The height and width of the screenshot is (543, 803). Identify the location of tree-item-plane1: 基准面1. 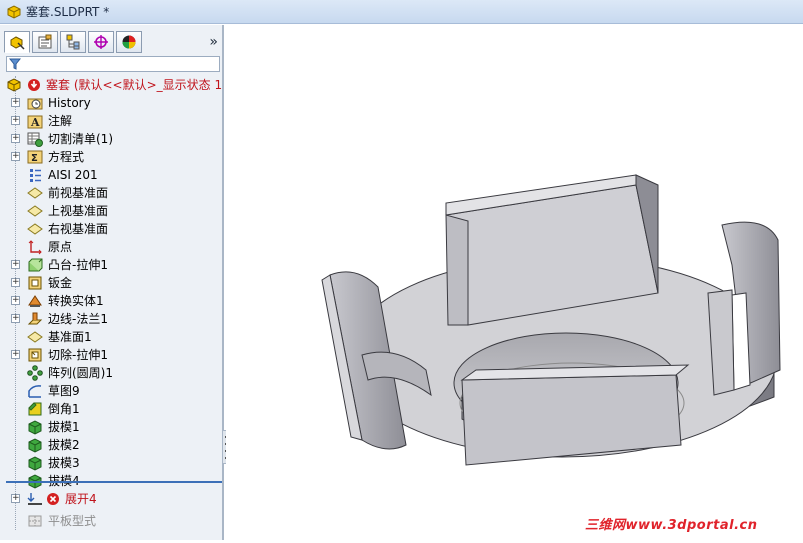
(111, 337).